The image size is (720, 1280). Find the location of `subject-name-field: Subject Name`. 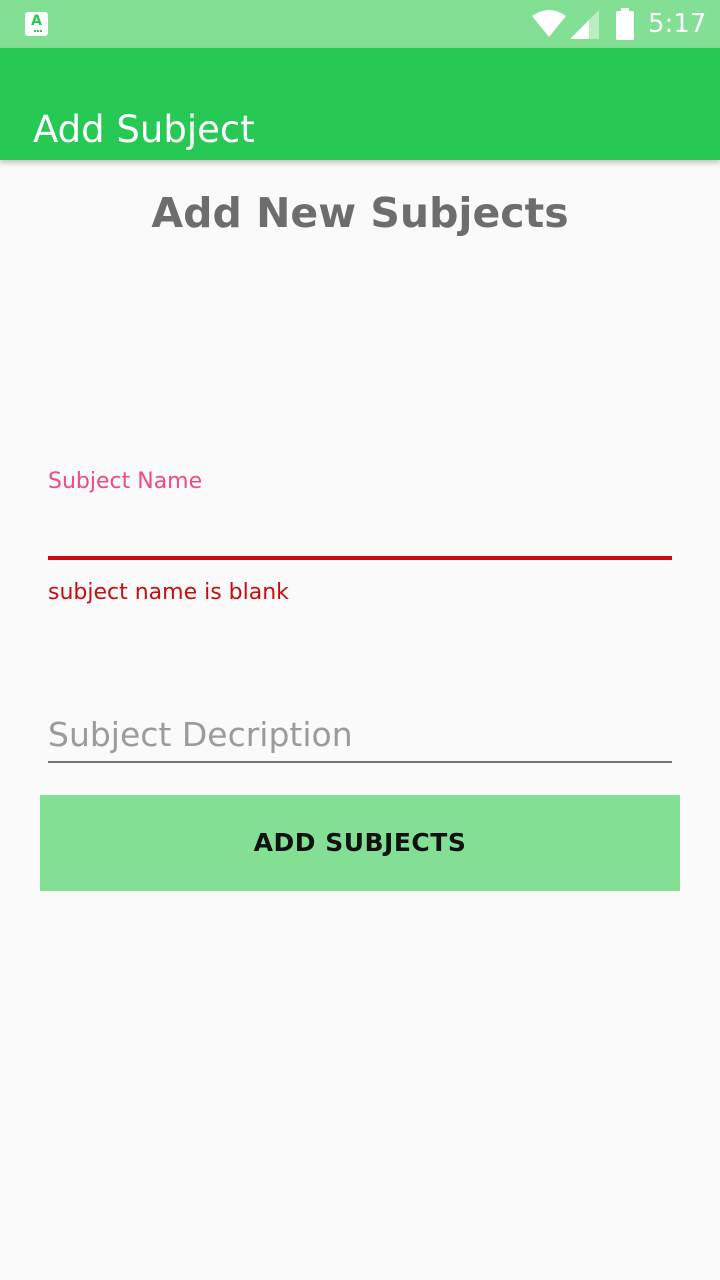

subject-name-field: Subject Name is located at coordinates (360, 512).